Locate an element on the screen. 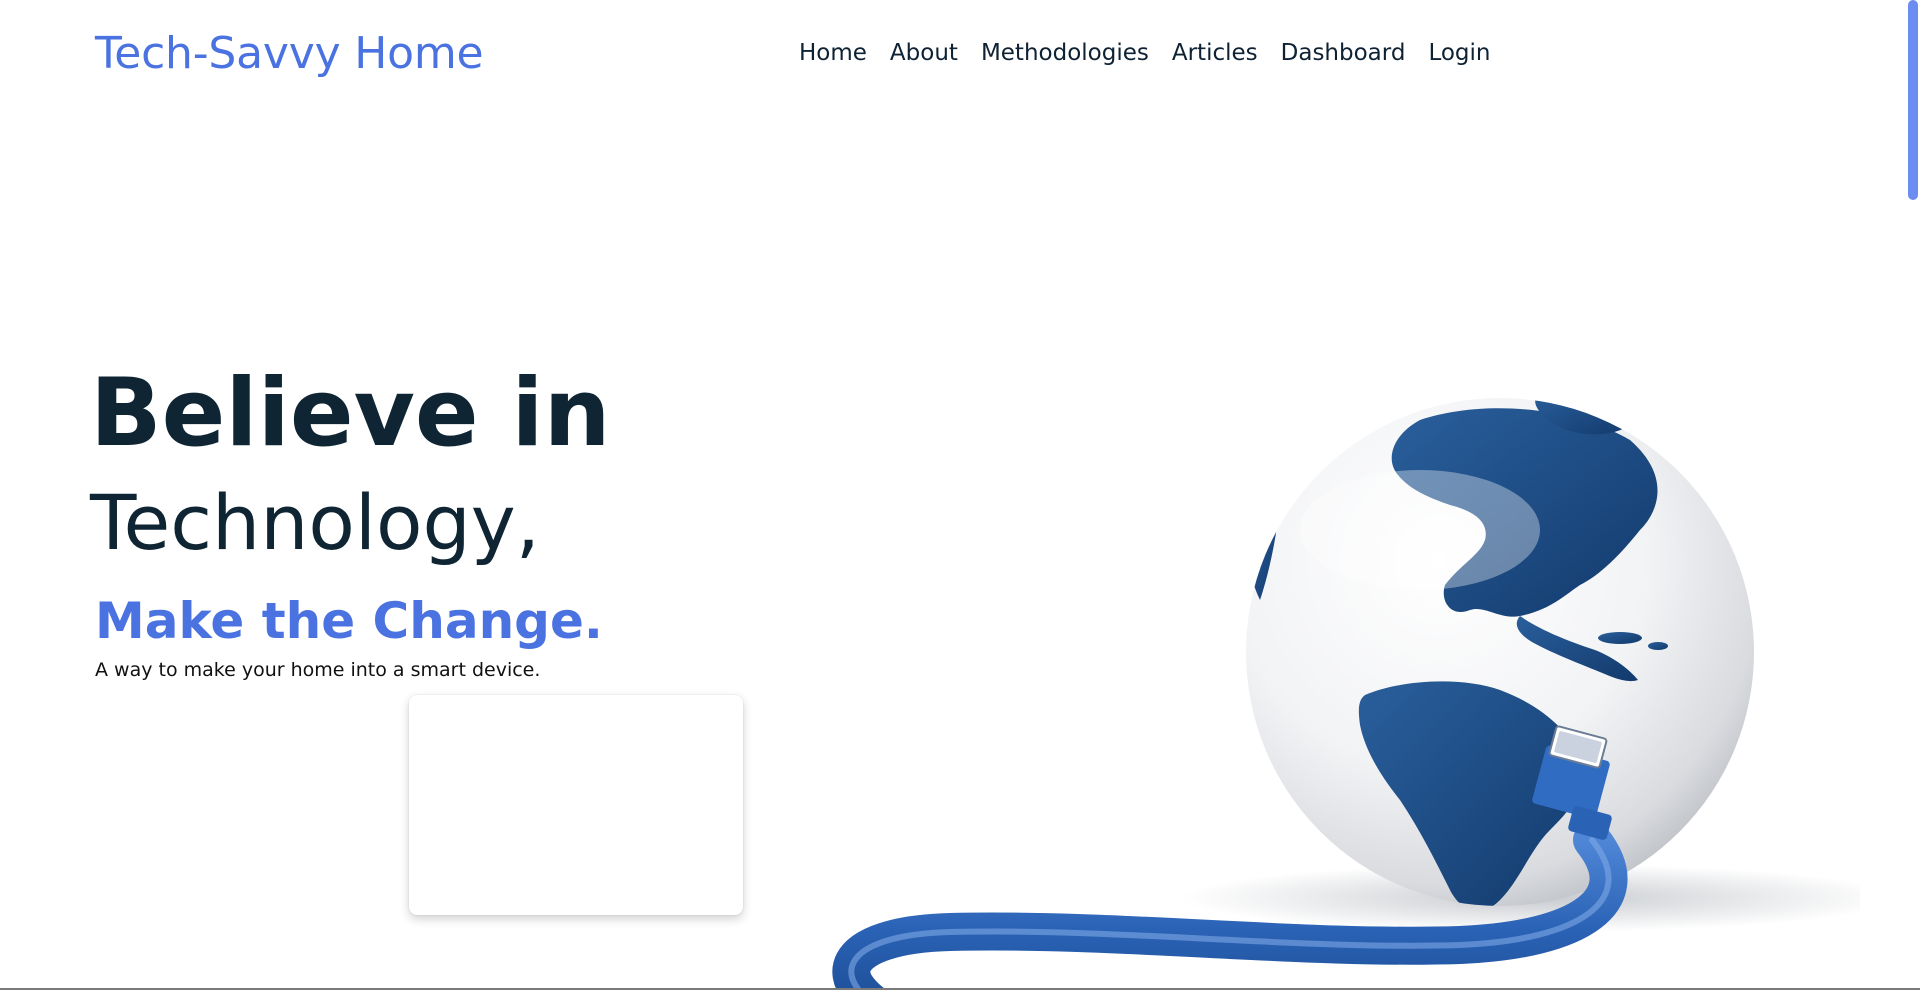 Image resolution: width=1920 pixels, height=990 pixels. nav-link-dashboard: Dashboard is located at coordinates (1343, 53).